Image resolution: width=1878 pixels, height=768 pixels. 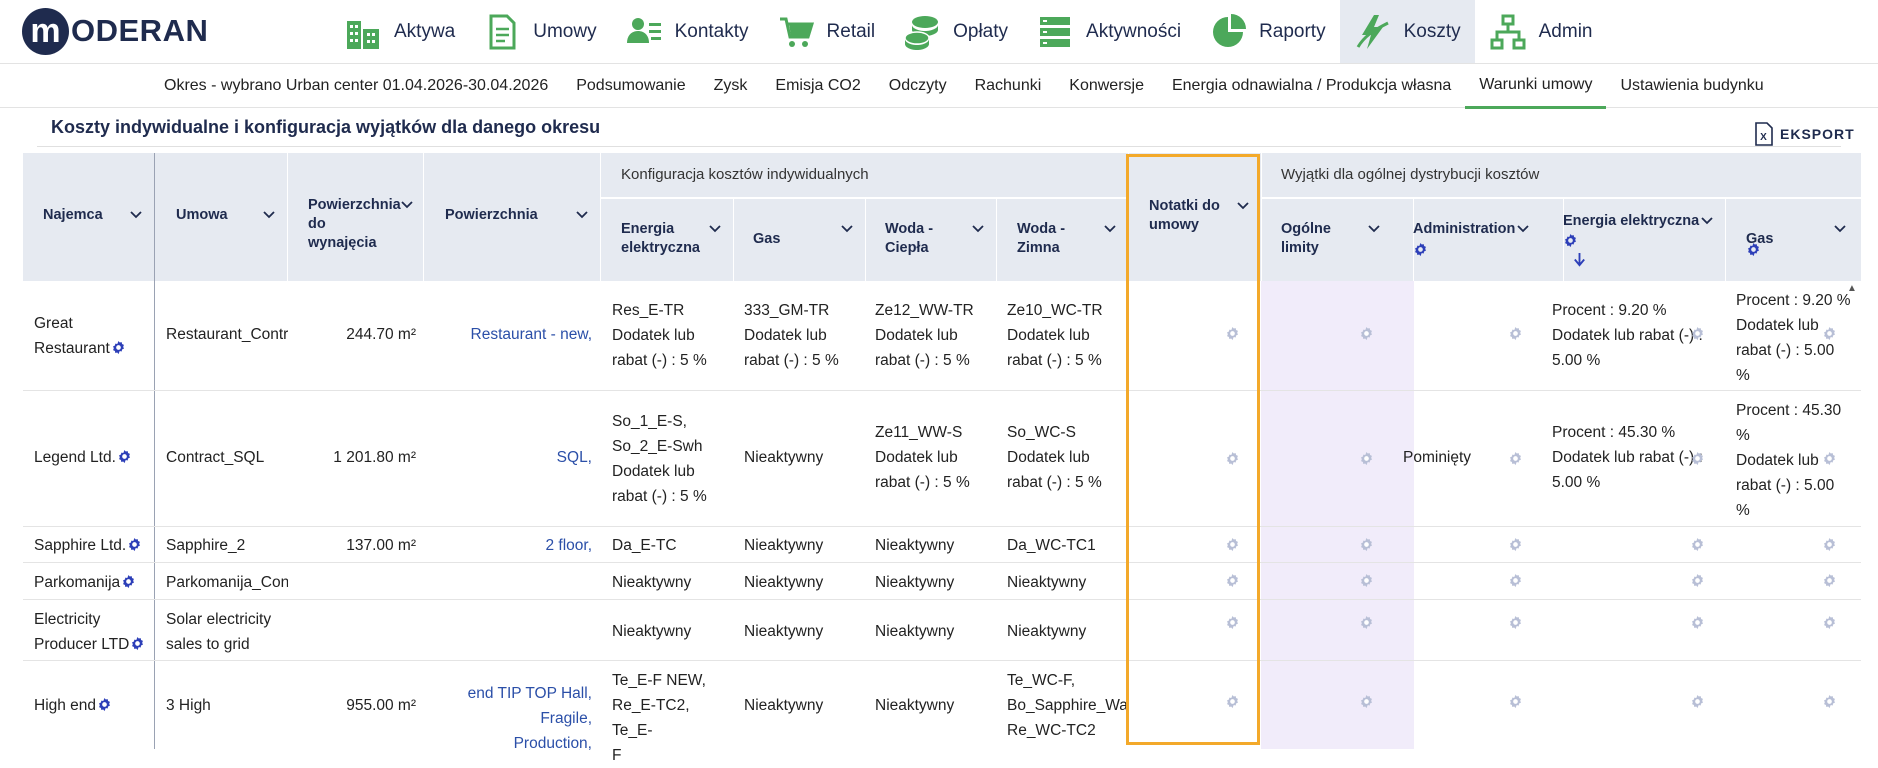 I want to click on col-header-water-hot: Woda - Ciepła, so click(x=920, y=239).